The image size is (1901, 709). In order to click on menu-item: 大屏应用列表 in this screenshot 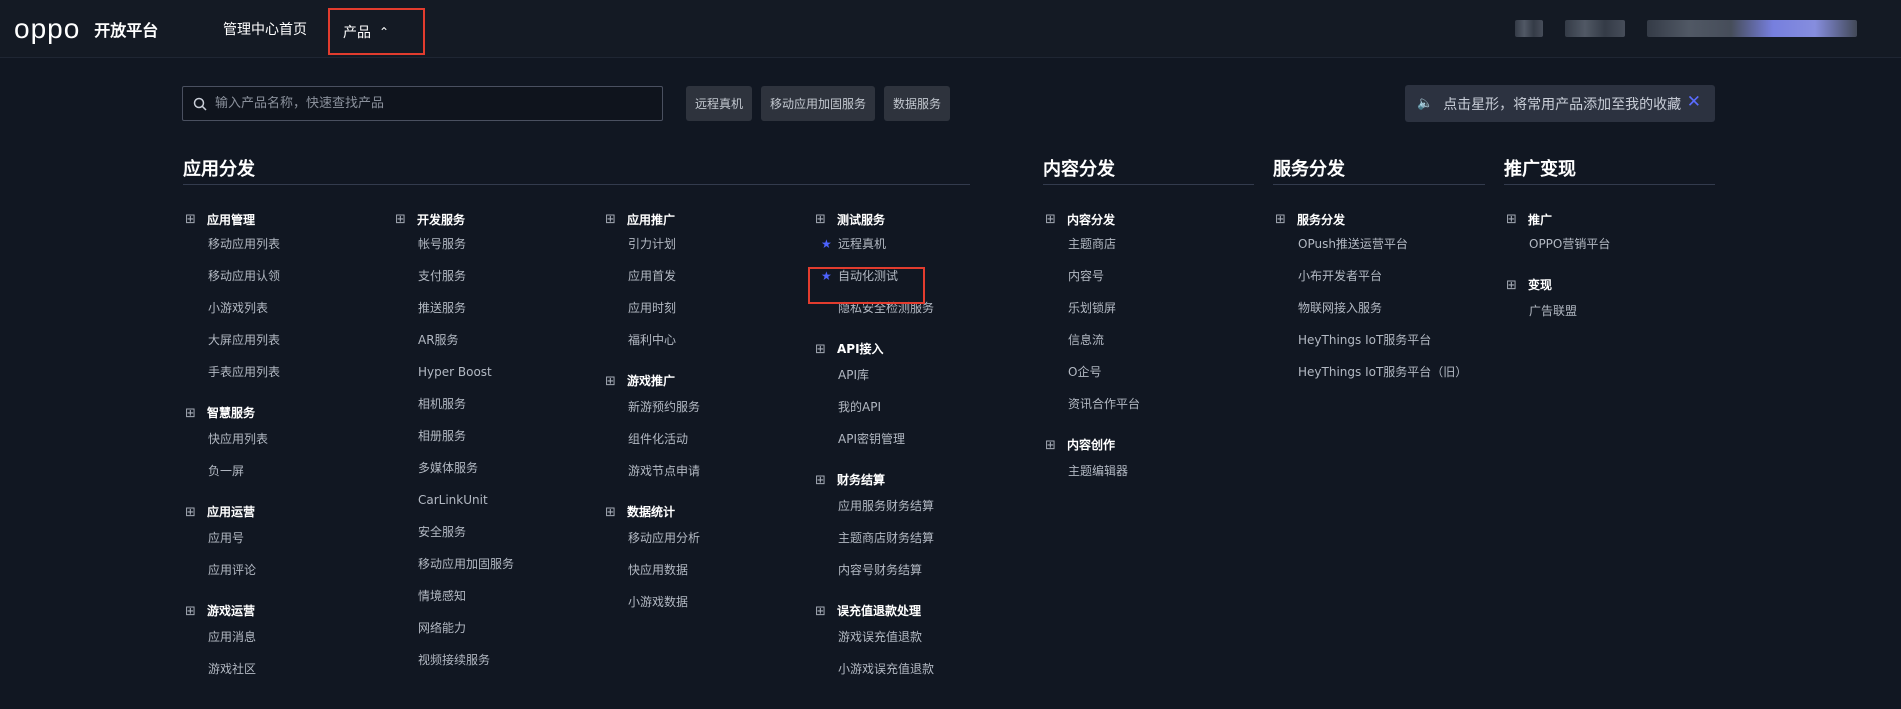, I will do `click(283, 340)`.